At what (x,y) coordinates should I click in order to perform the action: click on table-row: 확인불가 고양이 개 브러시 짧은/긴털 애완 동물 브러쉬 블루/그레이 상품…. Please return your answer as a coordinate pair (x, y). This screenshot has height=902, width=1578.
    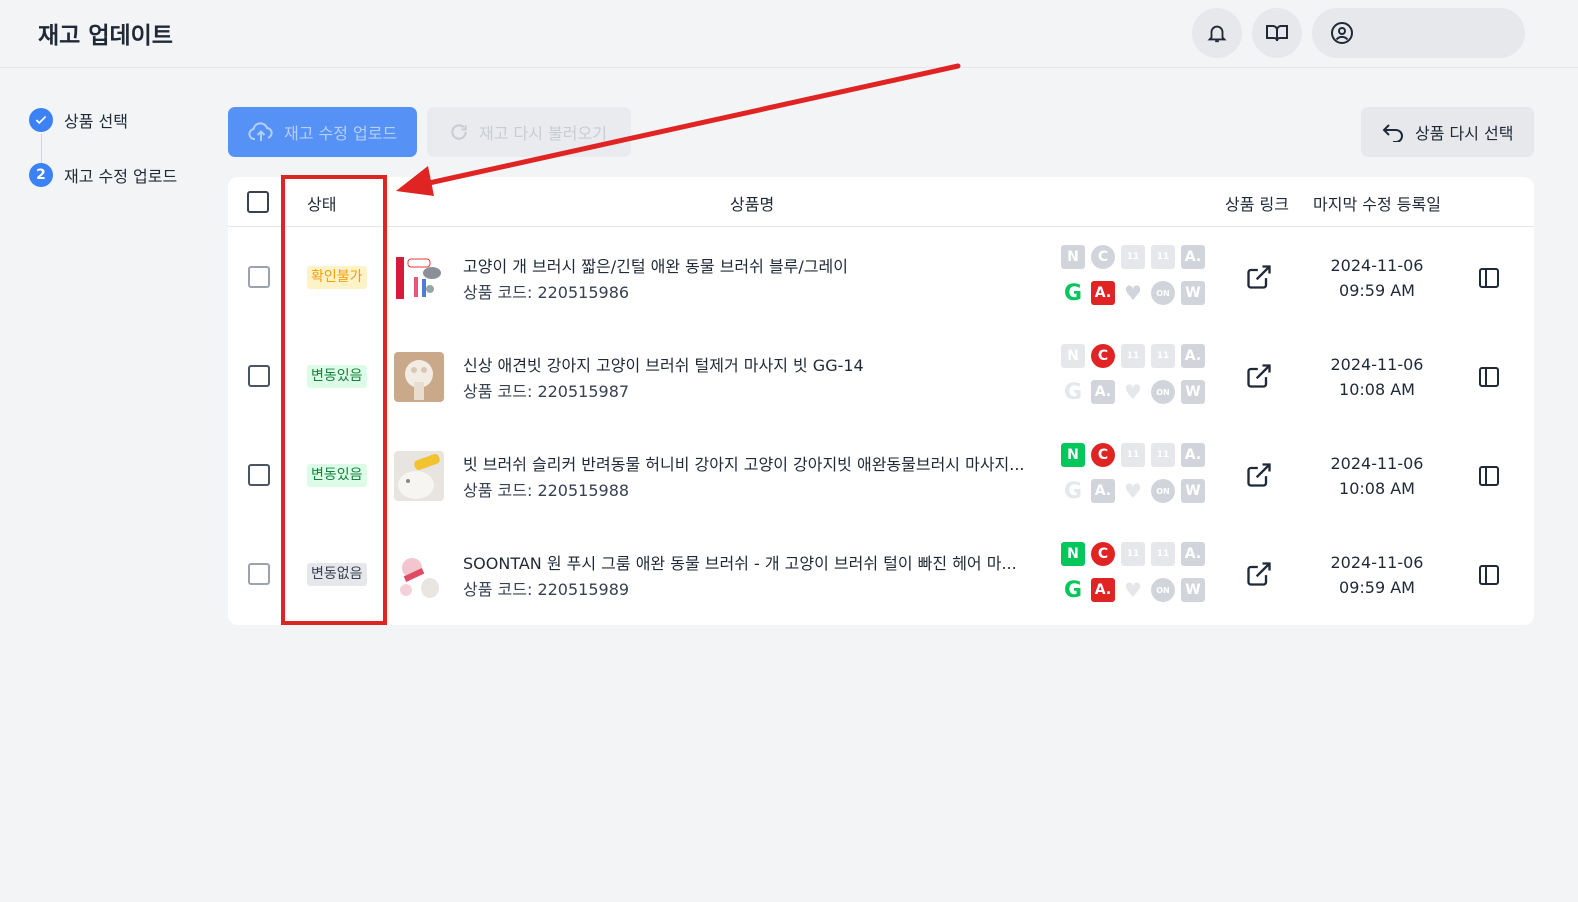
    Looking at the image, I should click on (881, 277).